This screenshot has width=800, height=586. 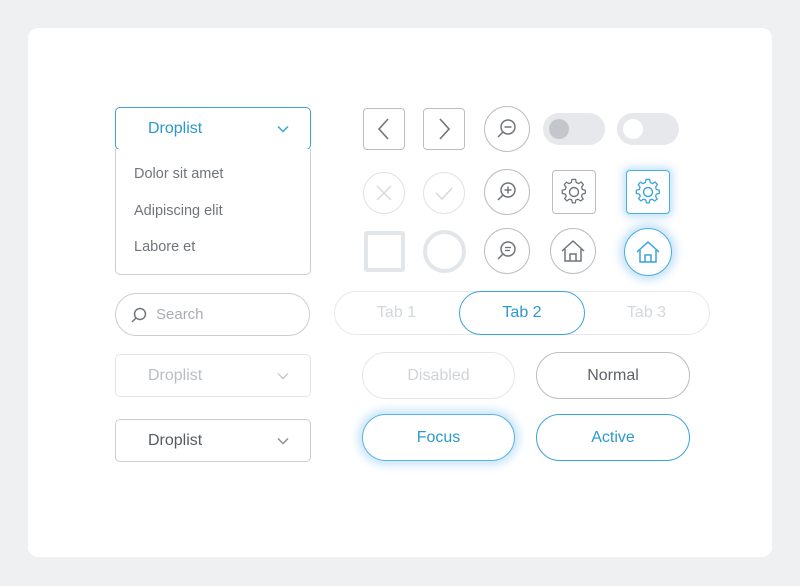 What do you see at coordinates (438, 375) in the screenshot?
I see `disabled-button: Disabled` at bounding box center [438, 375].